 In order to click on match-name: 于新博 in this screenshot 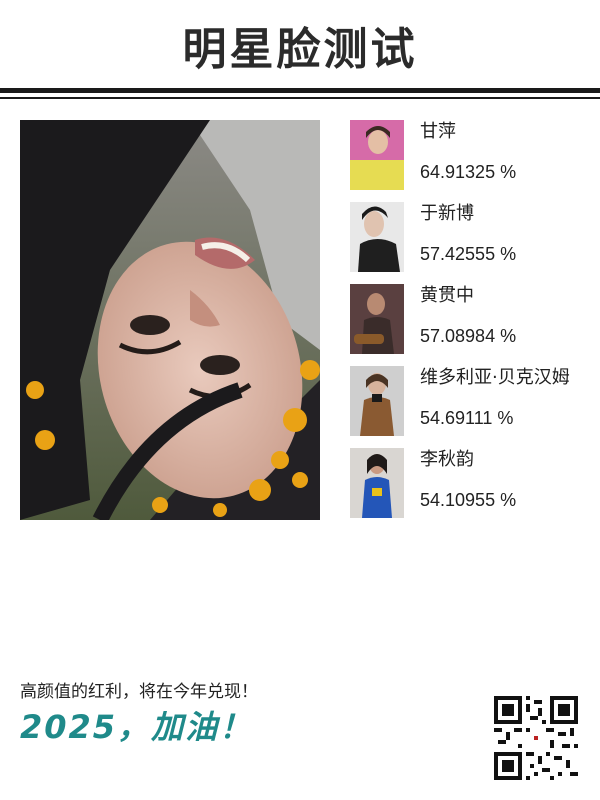, I will do `click(447, 213)`.